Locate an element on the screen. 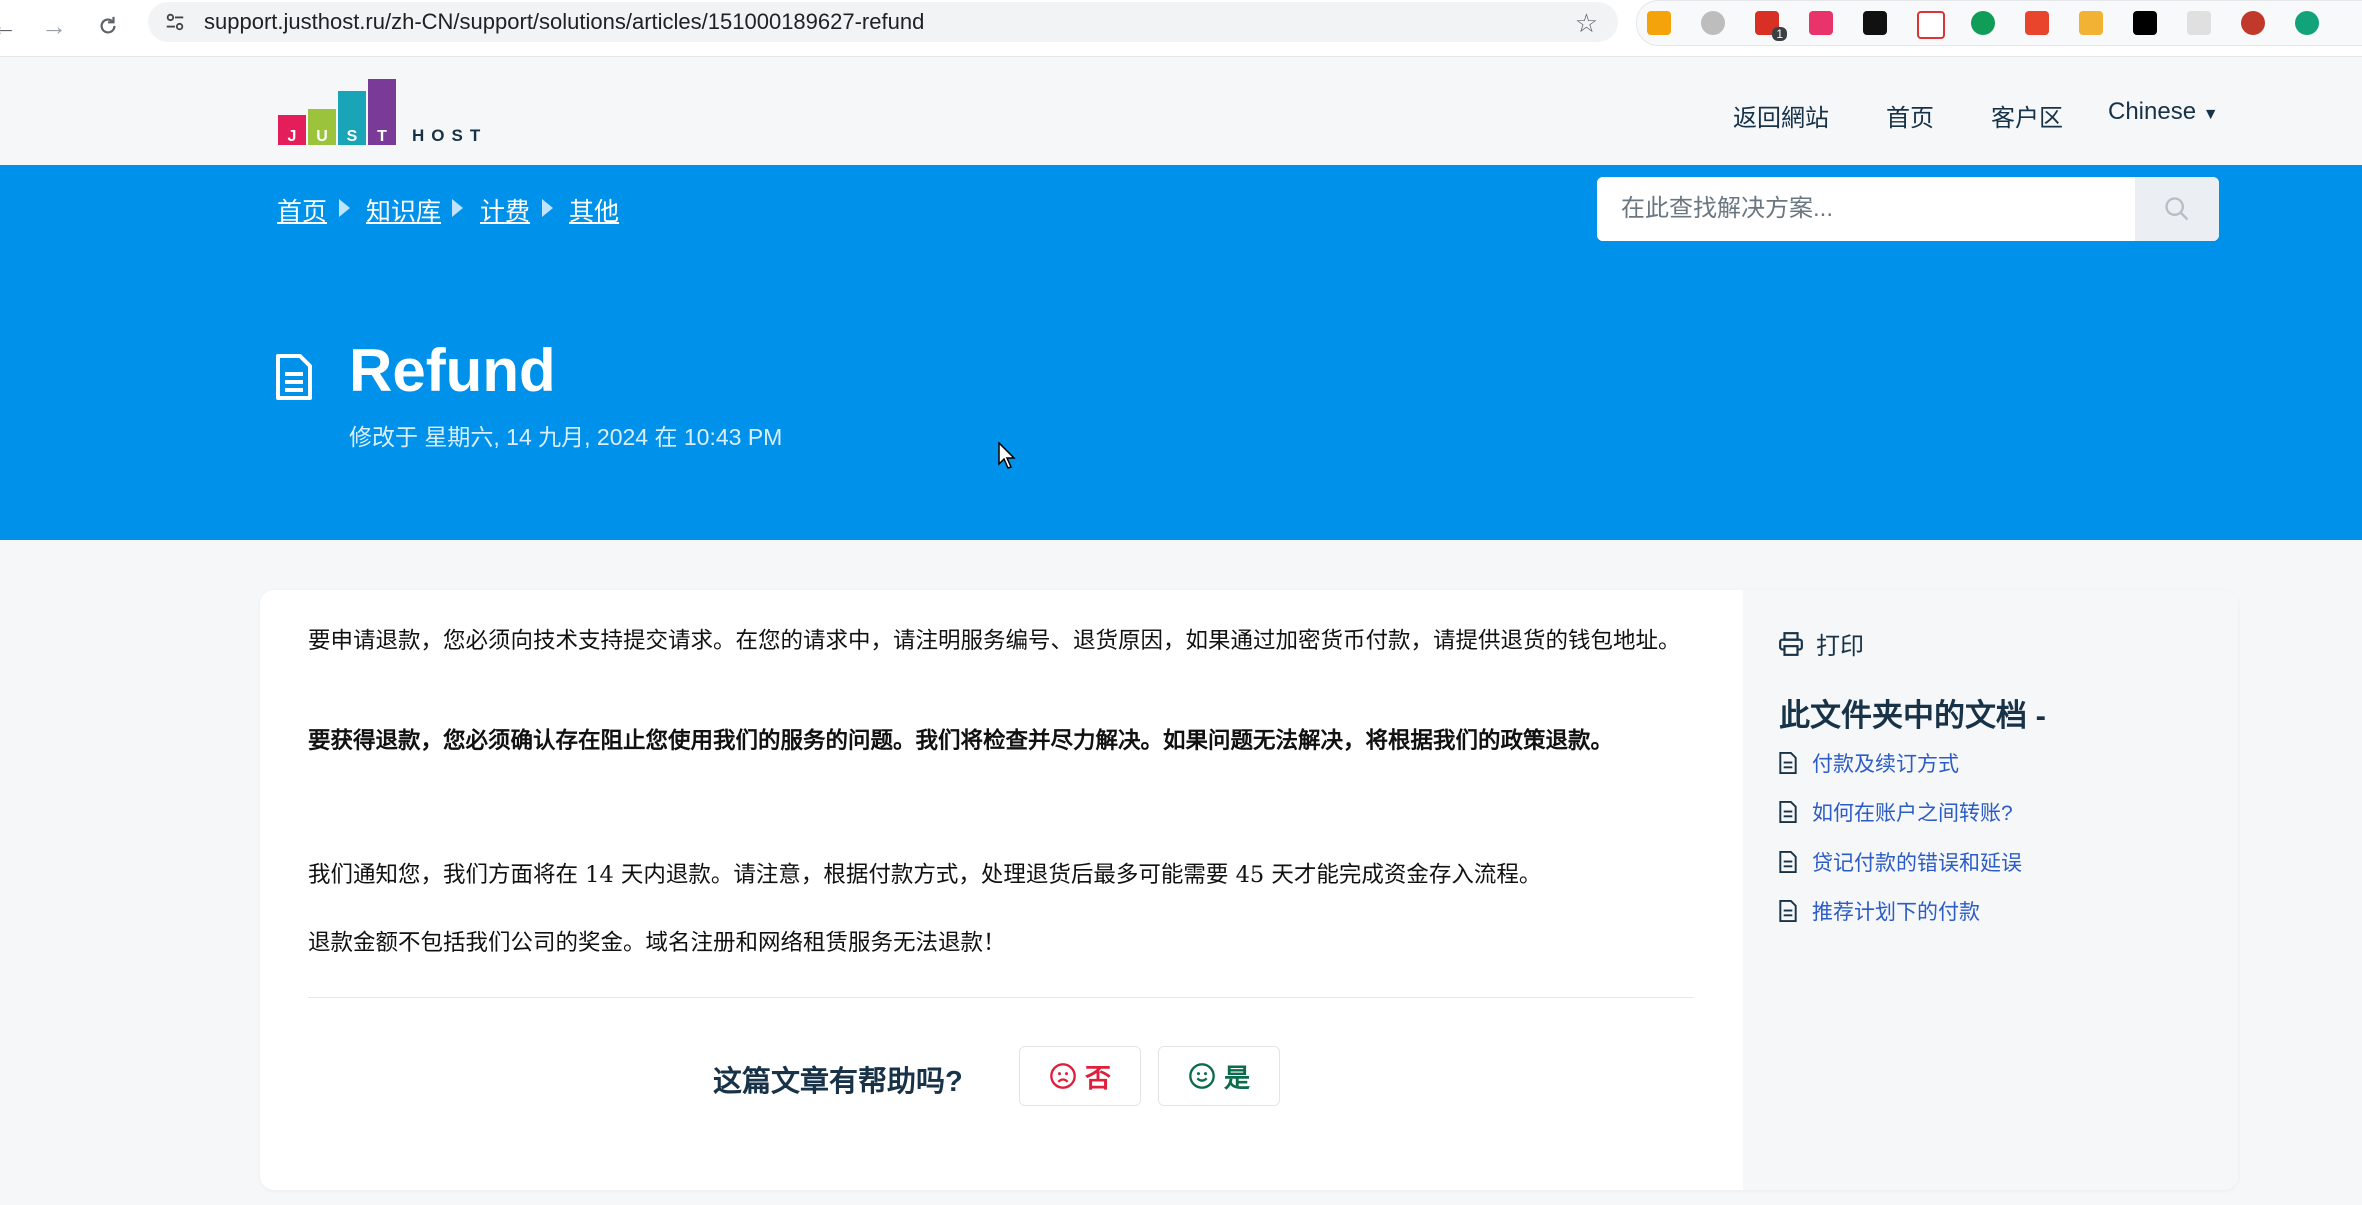 The width and height of the screenshot is (2362, 1205). site-info-icon is located at coordinates (175, 22).